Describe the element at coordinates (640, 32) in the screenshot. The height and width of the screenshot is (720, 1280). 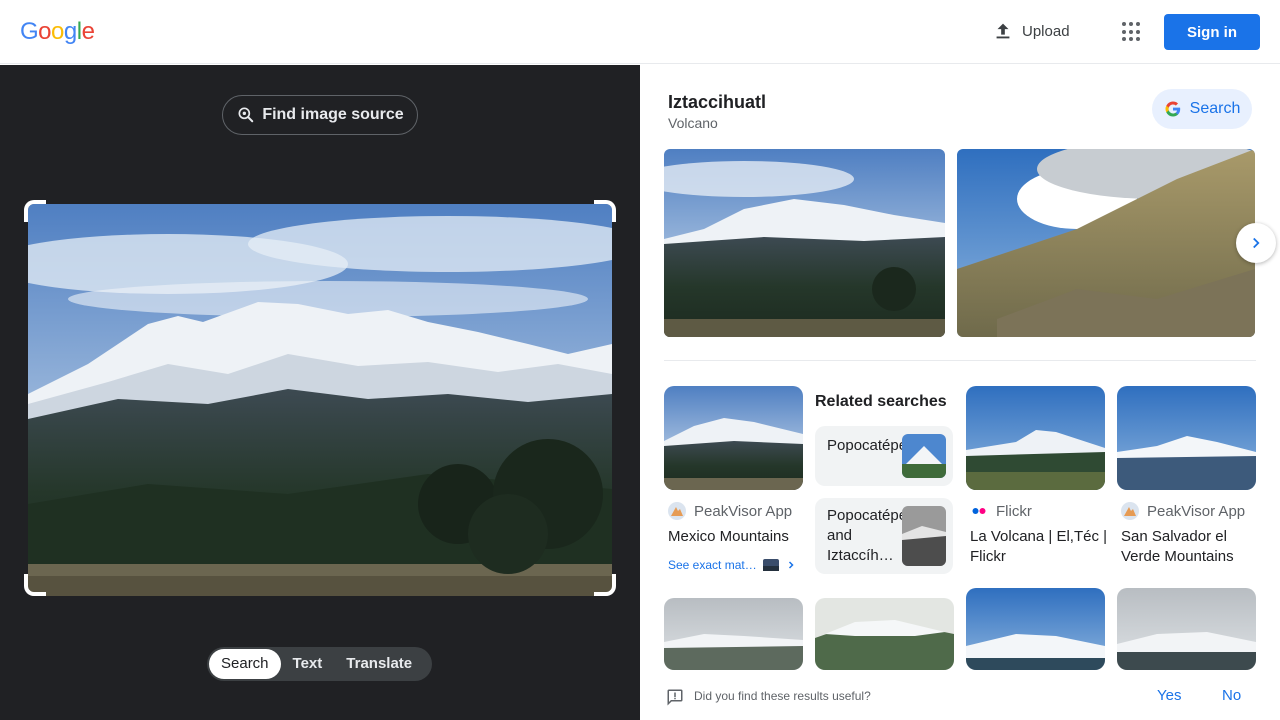
I see `top-bar: Google Upload Sign in` at that location.